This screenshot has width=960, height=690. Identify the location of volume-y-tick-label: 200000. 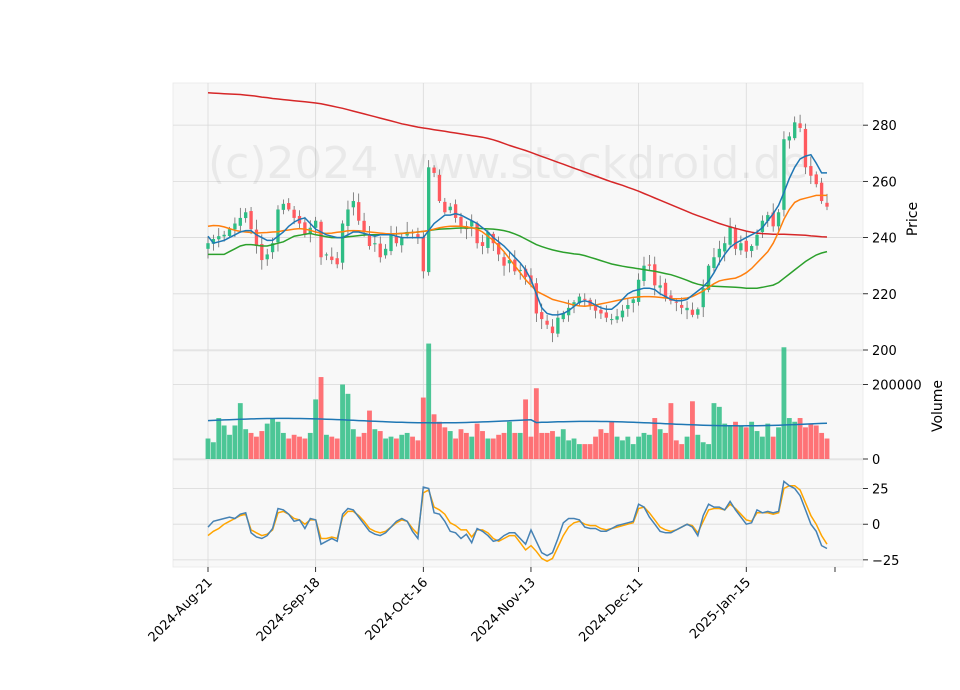
(897, 386).